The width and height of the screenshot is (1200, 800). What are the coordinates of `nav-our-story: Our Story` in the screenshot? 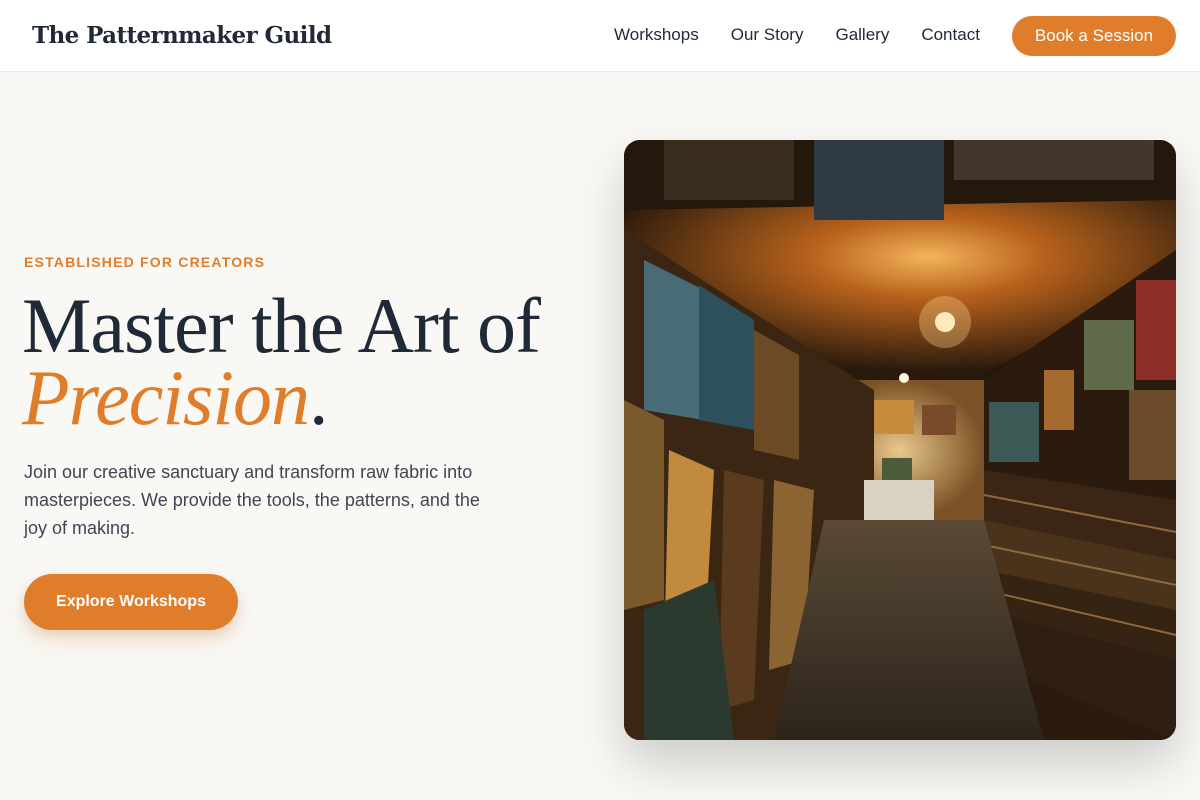 It's located at (767, 35).